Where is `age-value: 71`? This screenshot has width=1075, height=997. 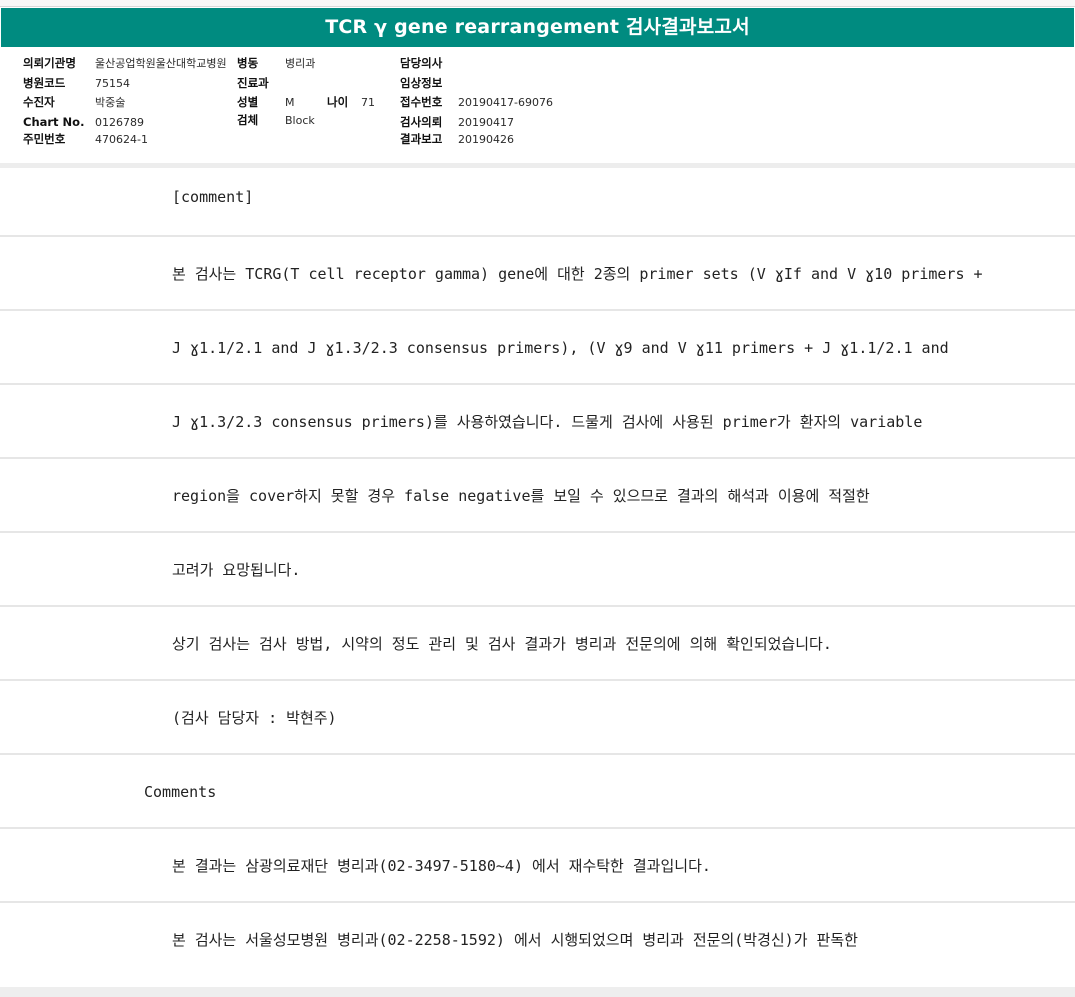 age-value: 71 is located at coordinates (368, 102).